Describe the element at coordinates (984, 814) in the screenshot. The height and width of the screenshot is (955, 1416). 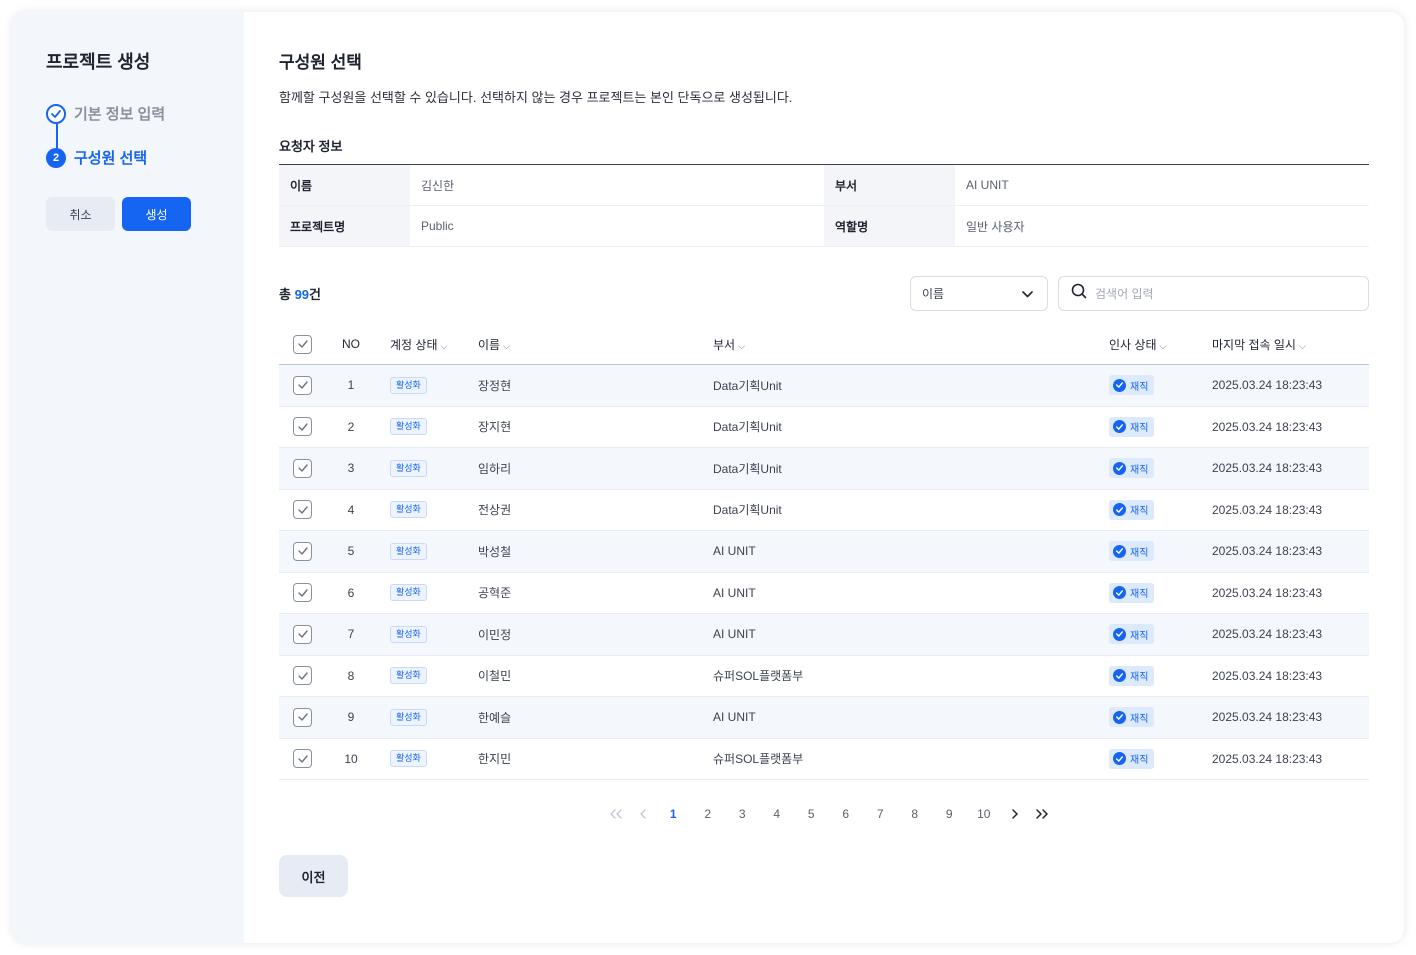
I see `page-number: 10` at that location.